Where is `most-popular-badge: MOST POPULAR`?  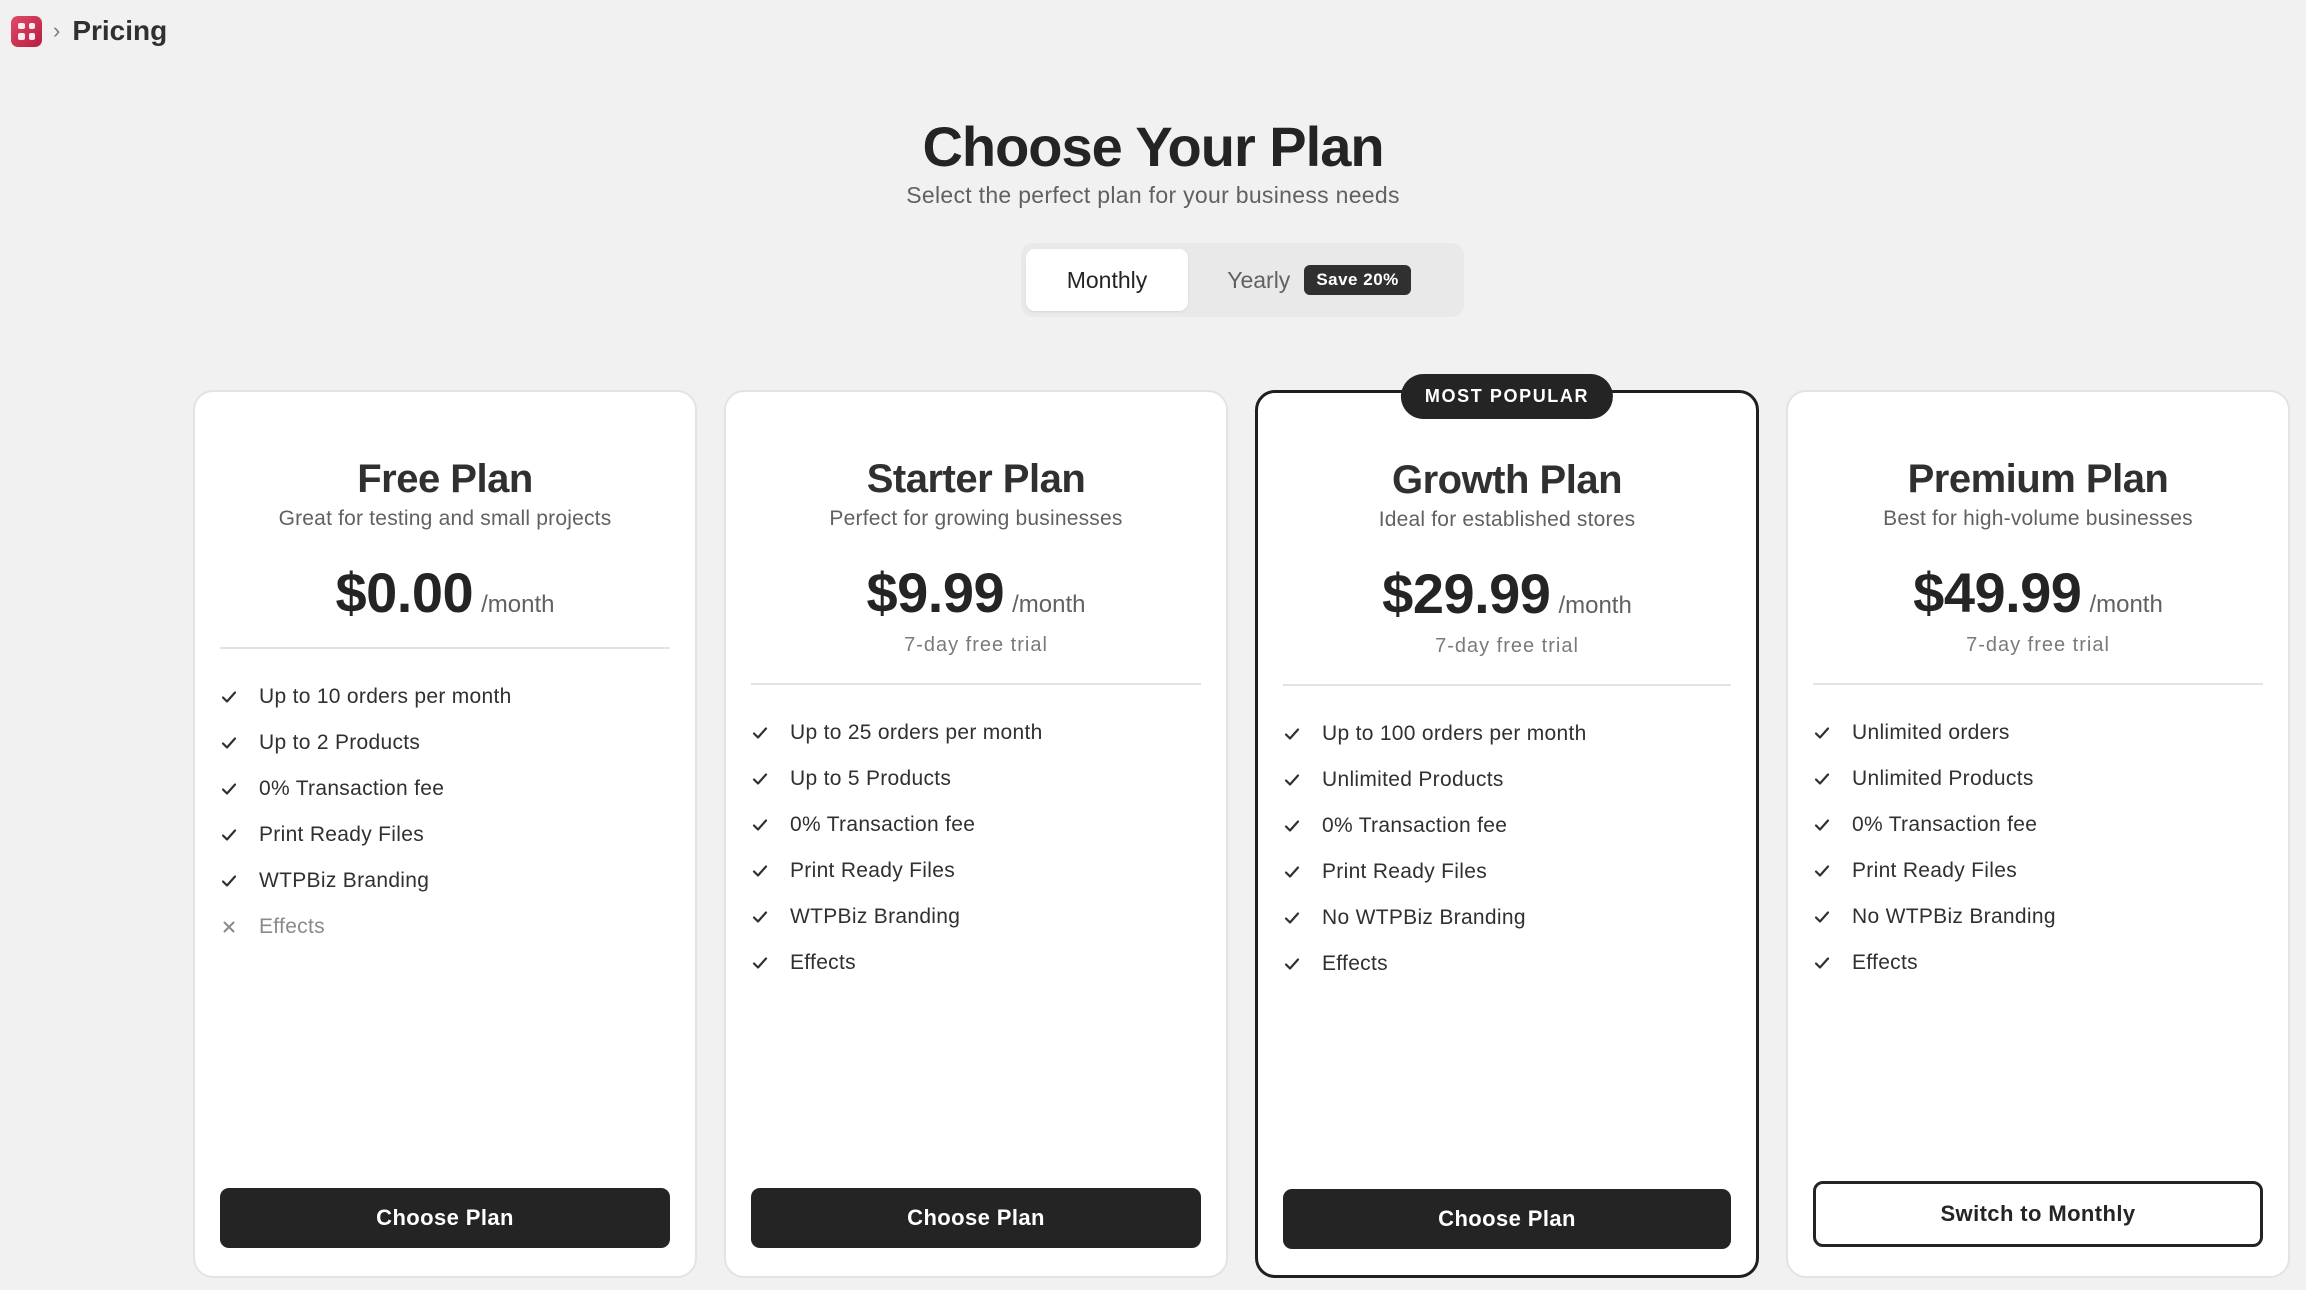 most-popular-badge: MOST POPULAR is located at coordinates (1507, 396).